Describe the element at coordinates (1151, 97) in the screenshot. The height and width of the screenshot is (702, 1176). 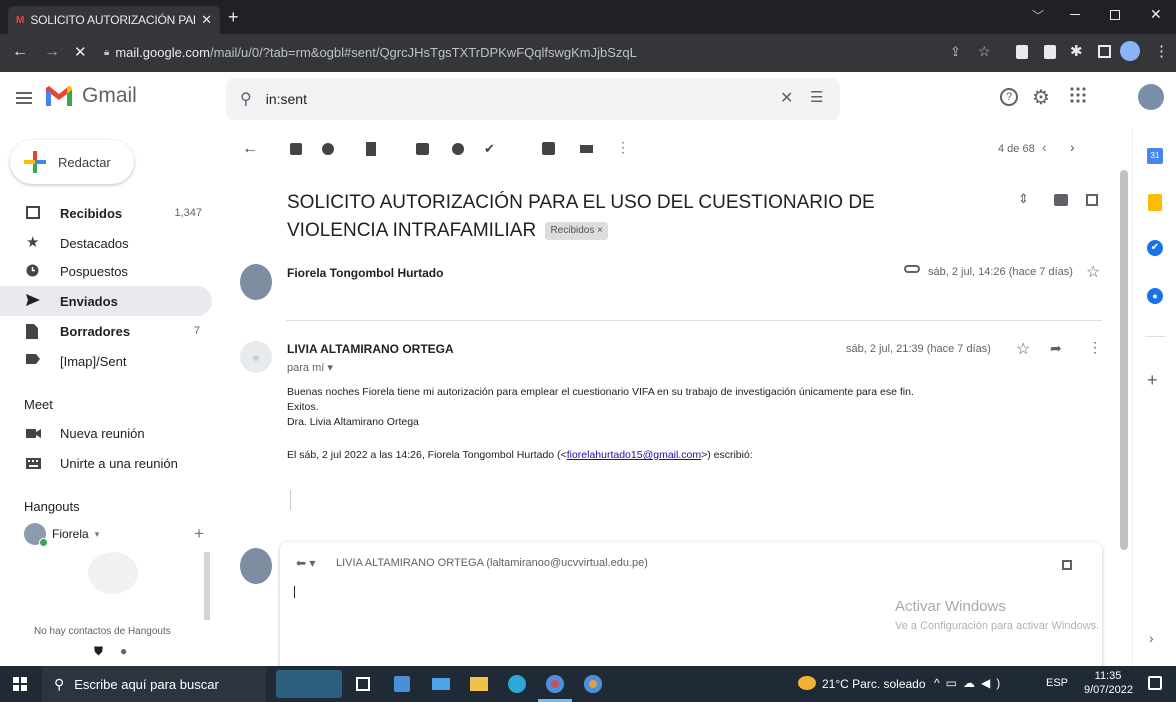
I see `account-avatar` at that location.